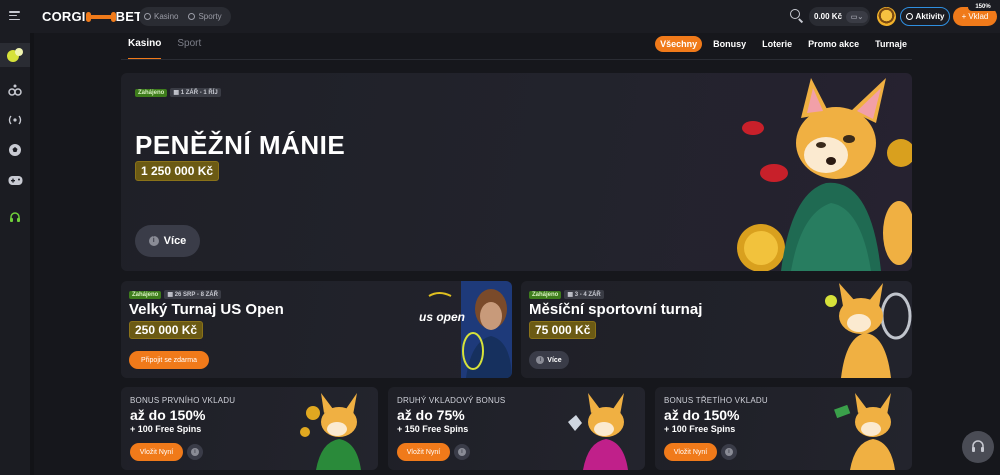  I want to click on filter-promo: Promo akce, so click(833, 44).